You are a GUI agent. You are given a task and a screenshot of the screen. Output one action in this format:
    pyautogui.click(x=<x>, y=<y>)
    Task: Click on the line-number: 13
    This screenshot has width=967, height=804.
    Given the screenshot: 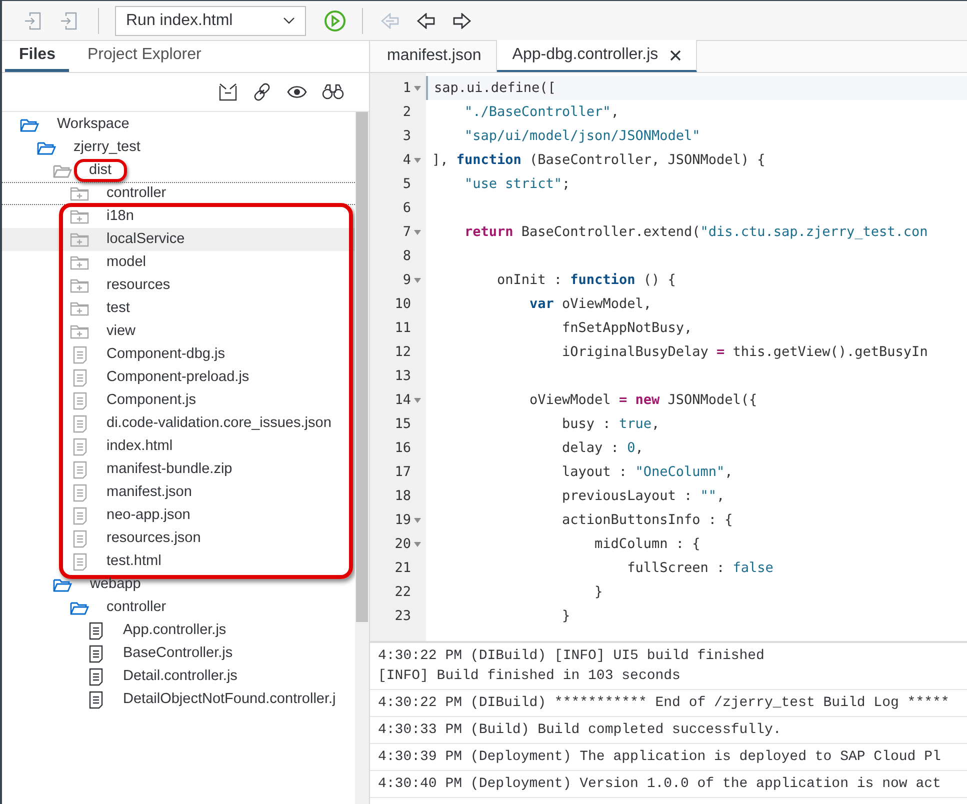 What is the action you would take?
    pyautogui.click(x=402, y=376)
    